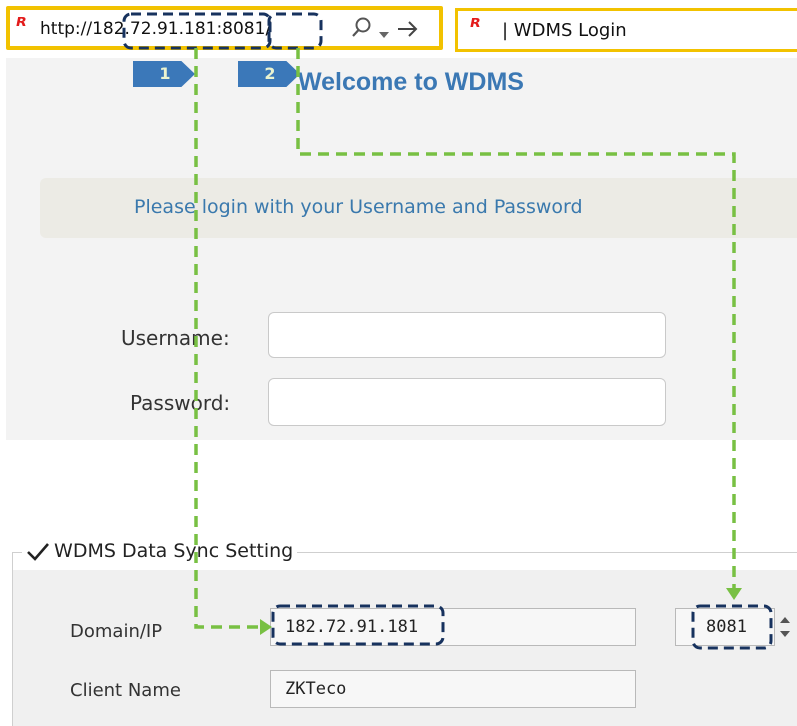 Image resolution: width=797 pixels, height=726 pixels. What do you see at coordinates (453, 689) in the screenshot?
I see `client-name-input: ZKTeco` at bounding box center [453, 689].